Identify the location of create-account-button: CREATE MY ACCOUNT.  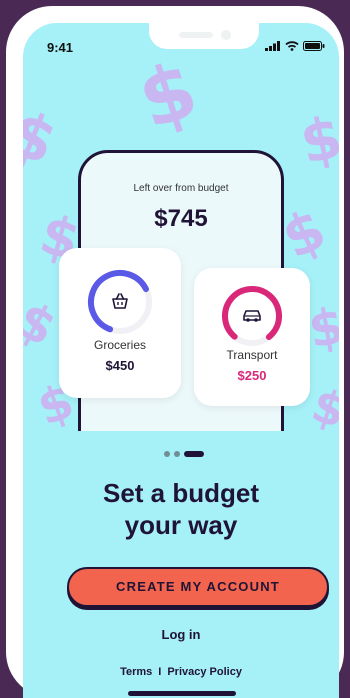
(198, 587).